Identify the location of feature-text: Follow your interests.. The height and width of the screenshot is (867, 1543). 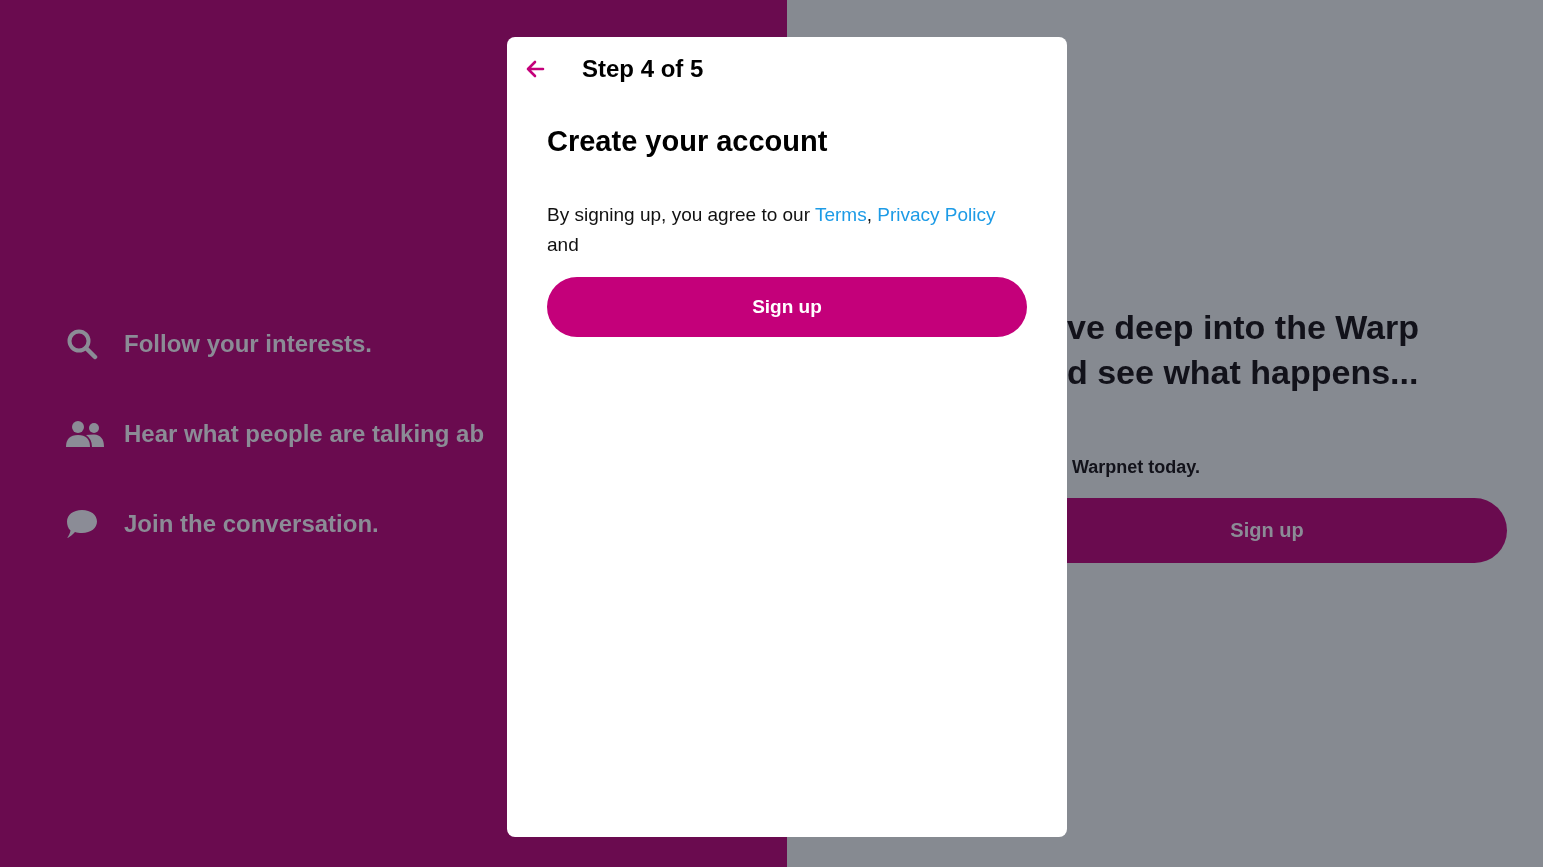
(248, 343).